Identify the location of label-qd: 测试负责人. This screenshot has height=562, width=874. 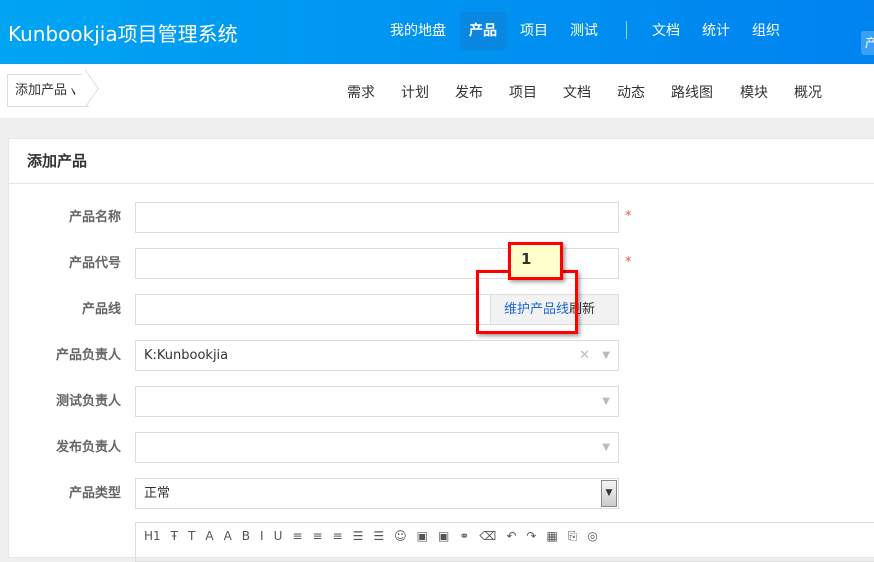
(88, 401).